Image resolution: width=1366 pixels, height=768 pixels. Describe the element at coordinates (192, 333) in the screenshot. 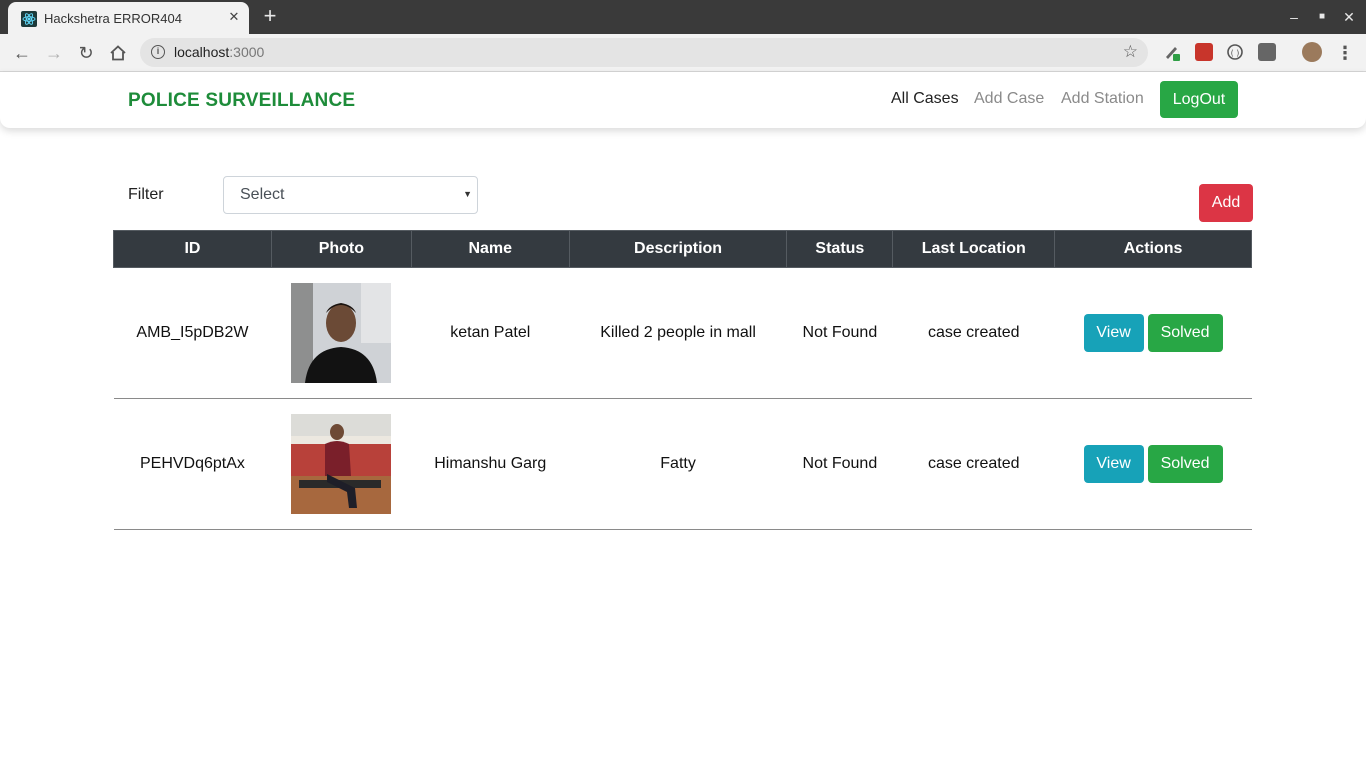

I see `cell-id: AMB_I5pDB2W` at that location.